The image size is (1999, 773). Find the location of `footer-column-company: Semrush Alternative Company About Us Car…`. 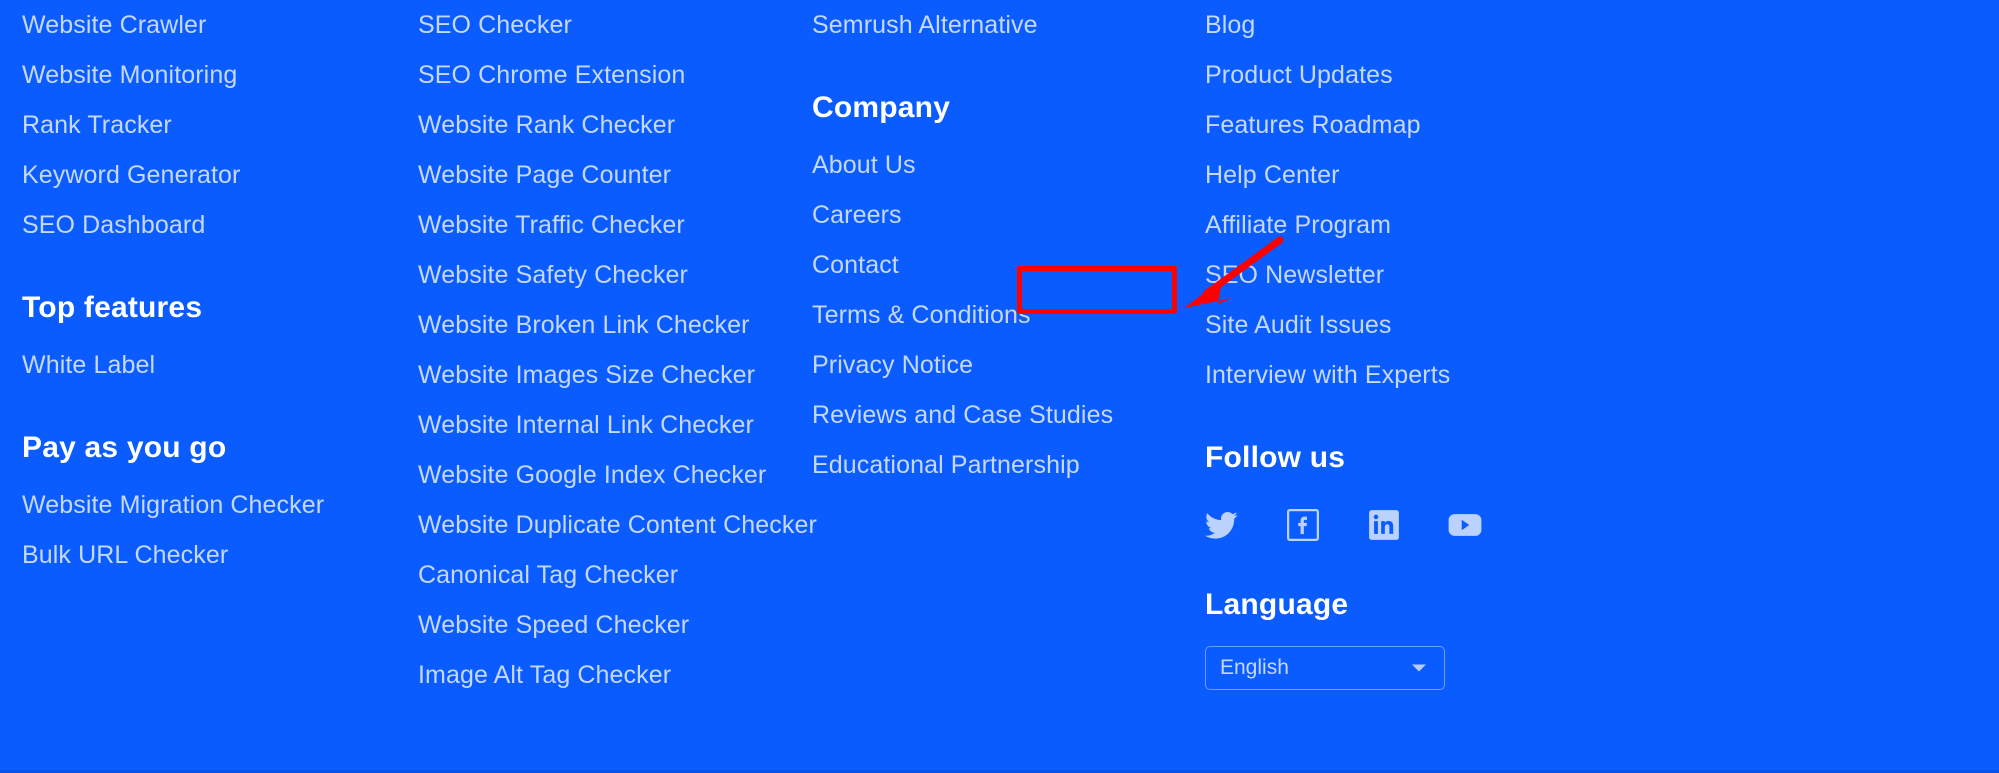

footer-column-company: Semrush Alternative Company About Us Car… is located at coordinates (1004, 245).